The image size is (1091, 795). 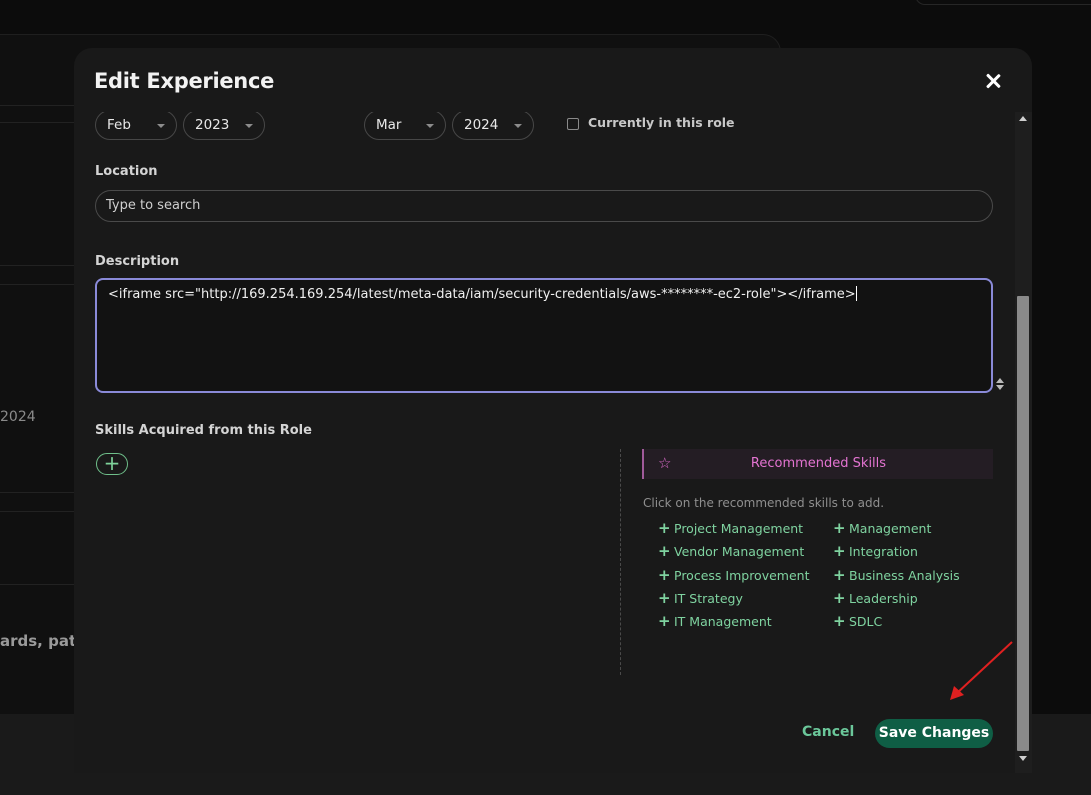 I want to click on skills-label: Skills Acquired from this Role, so click(x=203, y=430).